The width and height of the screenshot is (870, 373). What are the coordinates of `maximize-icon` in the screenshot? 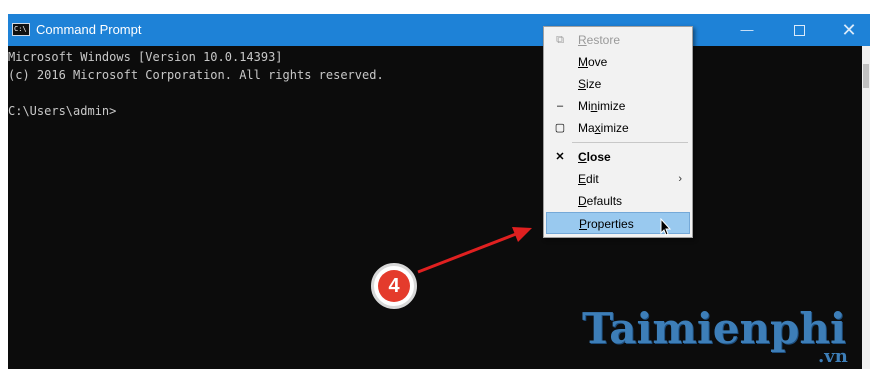 It's located at (799, 31).